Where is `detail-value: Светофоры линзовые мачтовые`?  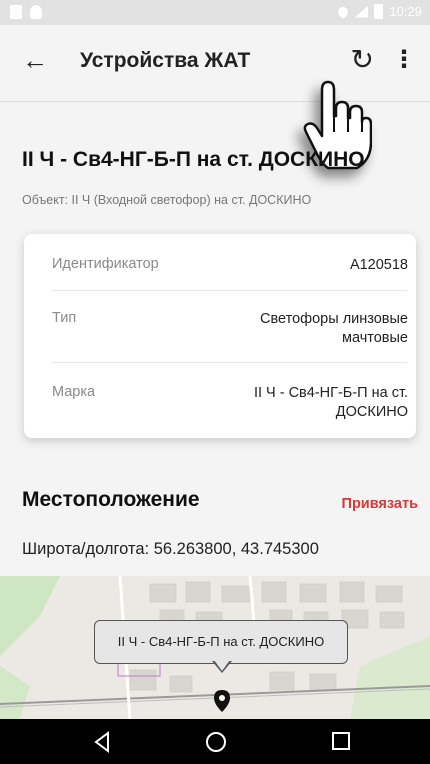 detail-value: Светофоры линзовые мачтовые is located at coordinates (334, 328).